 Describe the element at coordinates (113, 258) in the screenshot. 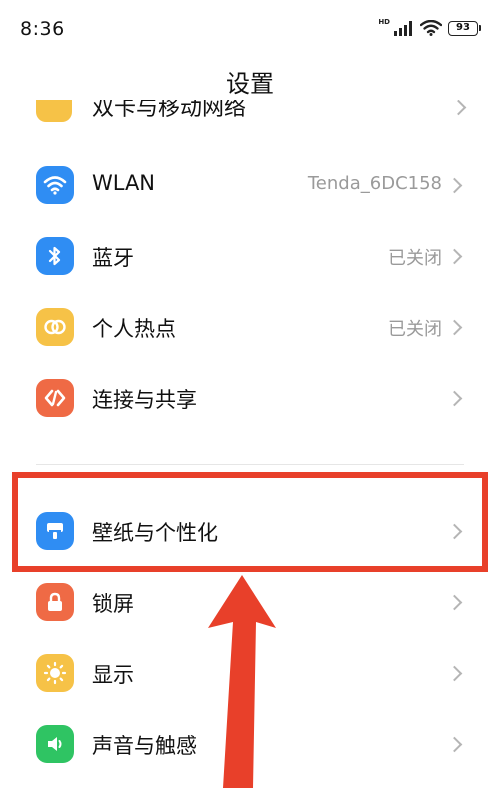

I see `settings-item-label: 蓝牙` at that location.